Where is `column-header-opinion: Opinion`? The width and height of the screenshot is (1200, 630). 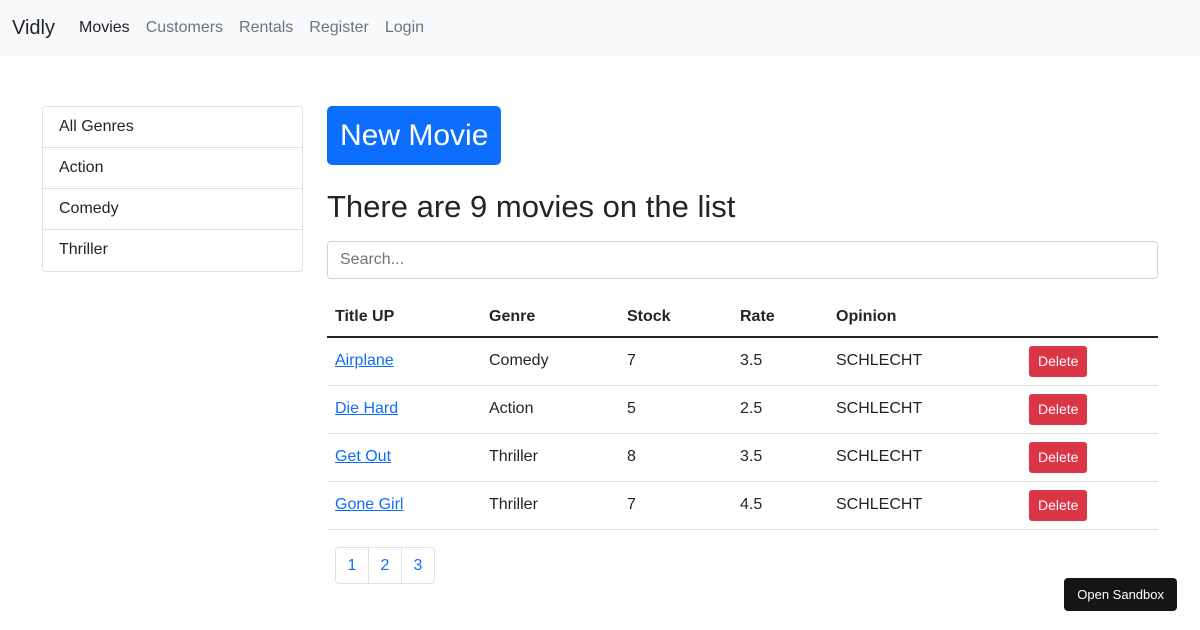
column-header-opinion: Opinion is located at coordinates (924, 317).